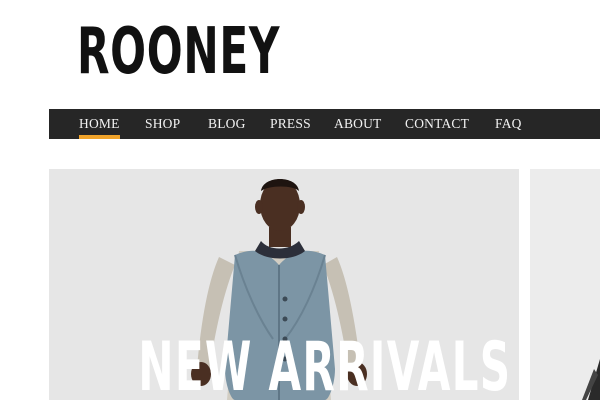  Describe the element at coordinates (358, 124) in the screenshot. I see `nav-item-about: ABOUT` at that location.